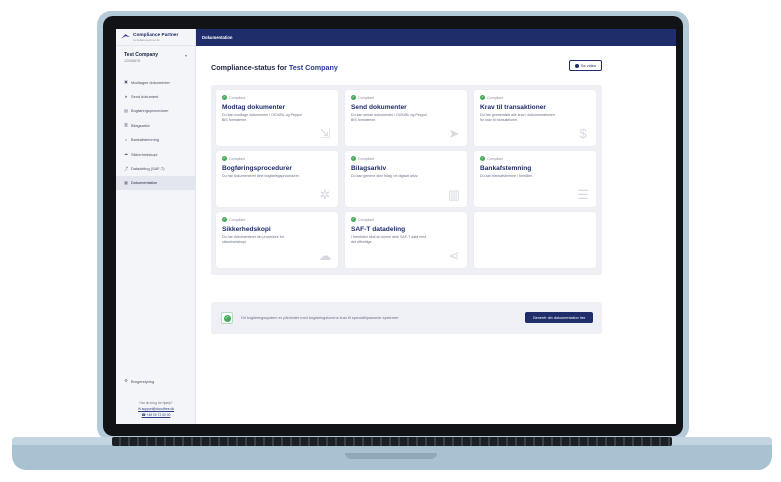 This screenshot has width=781, height=482. What do you see at coordinates (313, 67) in the screenshot?
I see `page-title-company: Test Company` at bounding box center [313, 67].